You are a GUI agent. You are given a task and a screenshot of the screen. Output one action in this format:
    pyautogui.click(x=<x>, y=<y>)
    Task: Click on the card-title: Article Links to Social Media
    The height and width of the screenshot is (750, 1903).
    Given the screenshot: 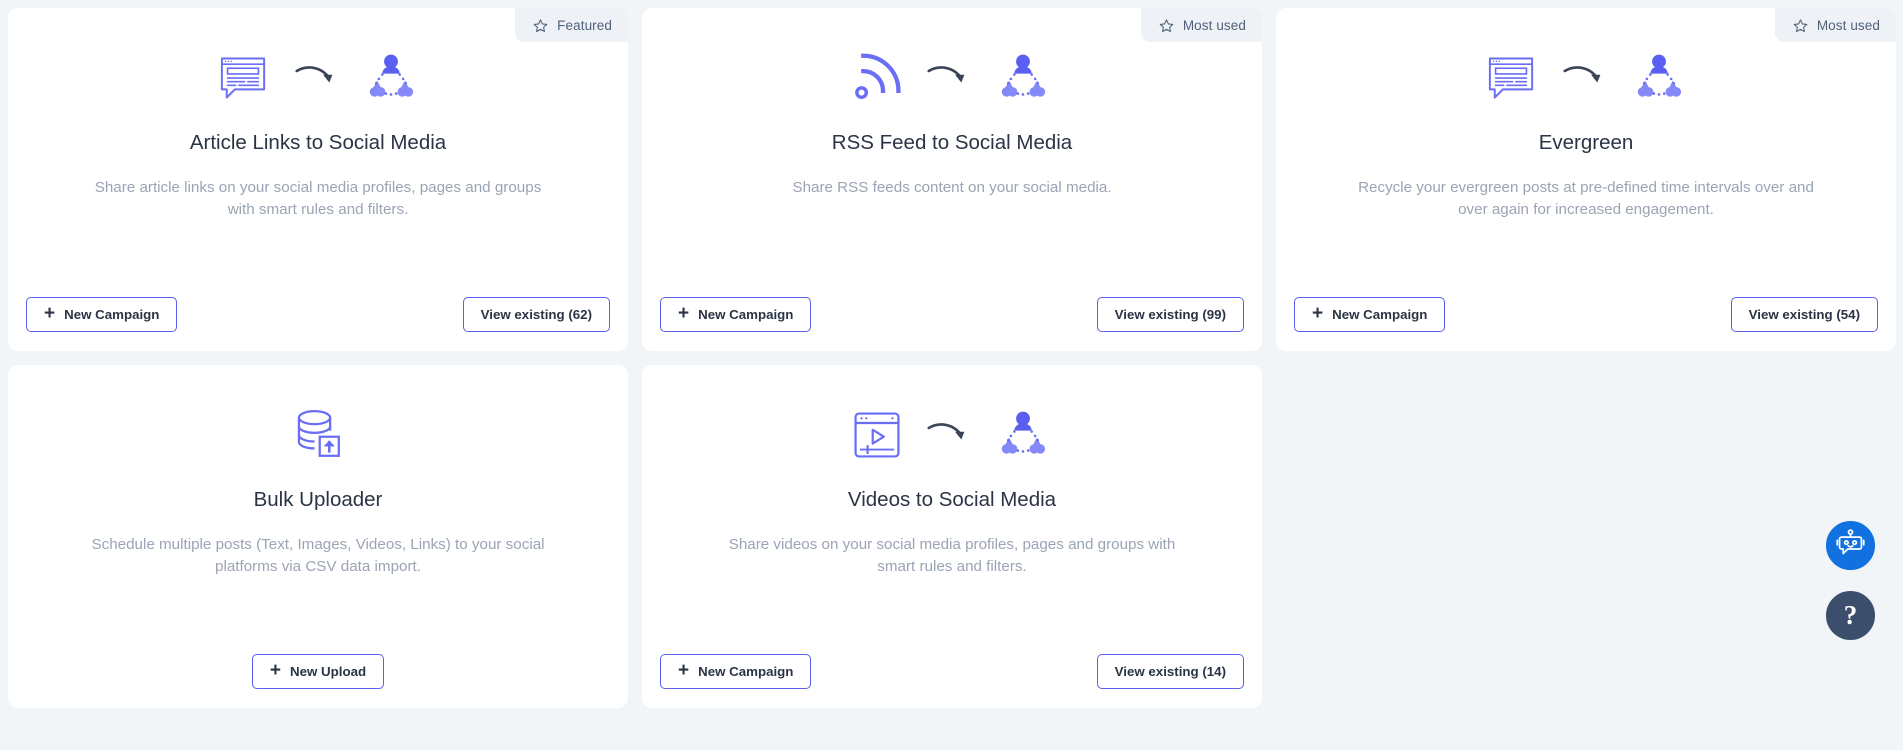 What is the action you would take?
    pyautogui.click(x=318, y=142)
    